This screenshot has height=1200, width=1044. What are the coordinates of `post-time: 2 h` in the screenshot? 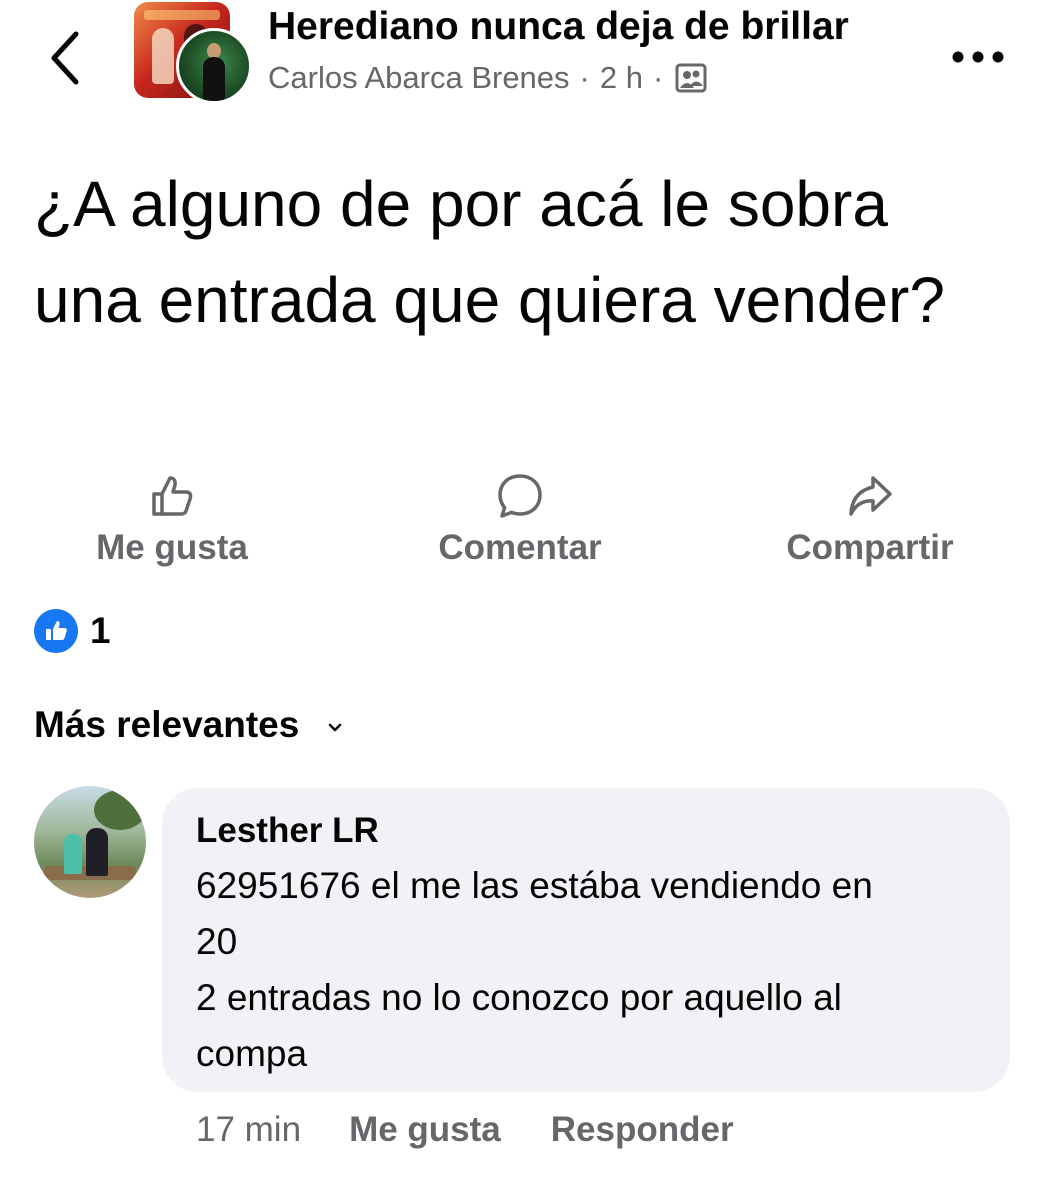 It's located at (621, 78).